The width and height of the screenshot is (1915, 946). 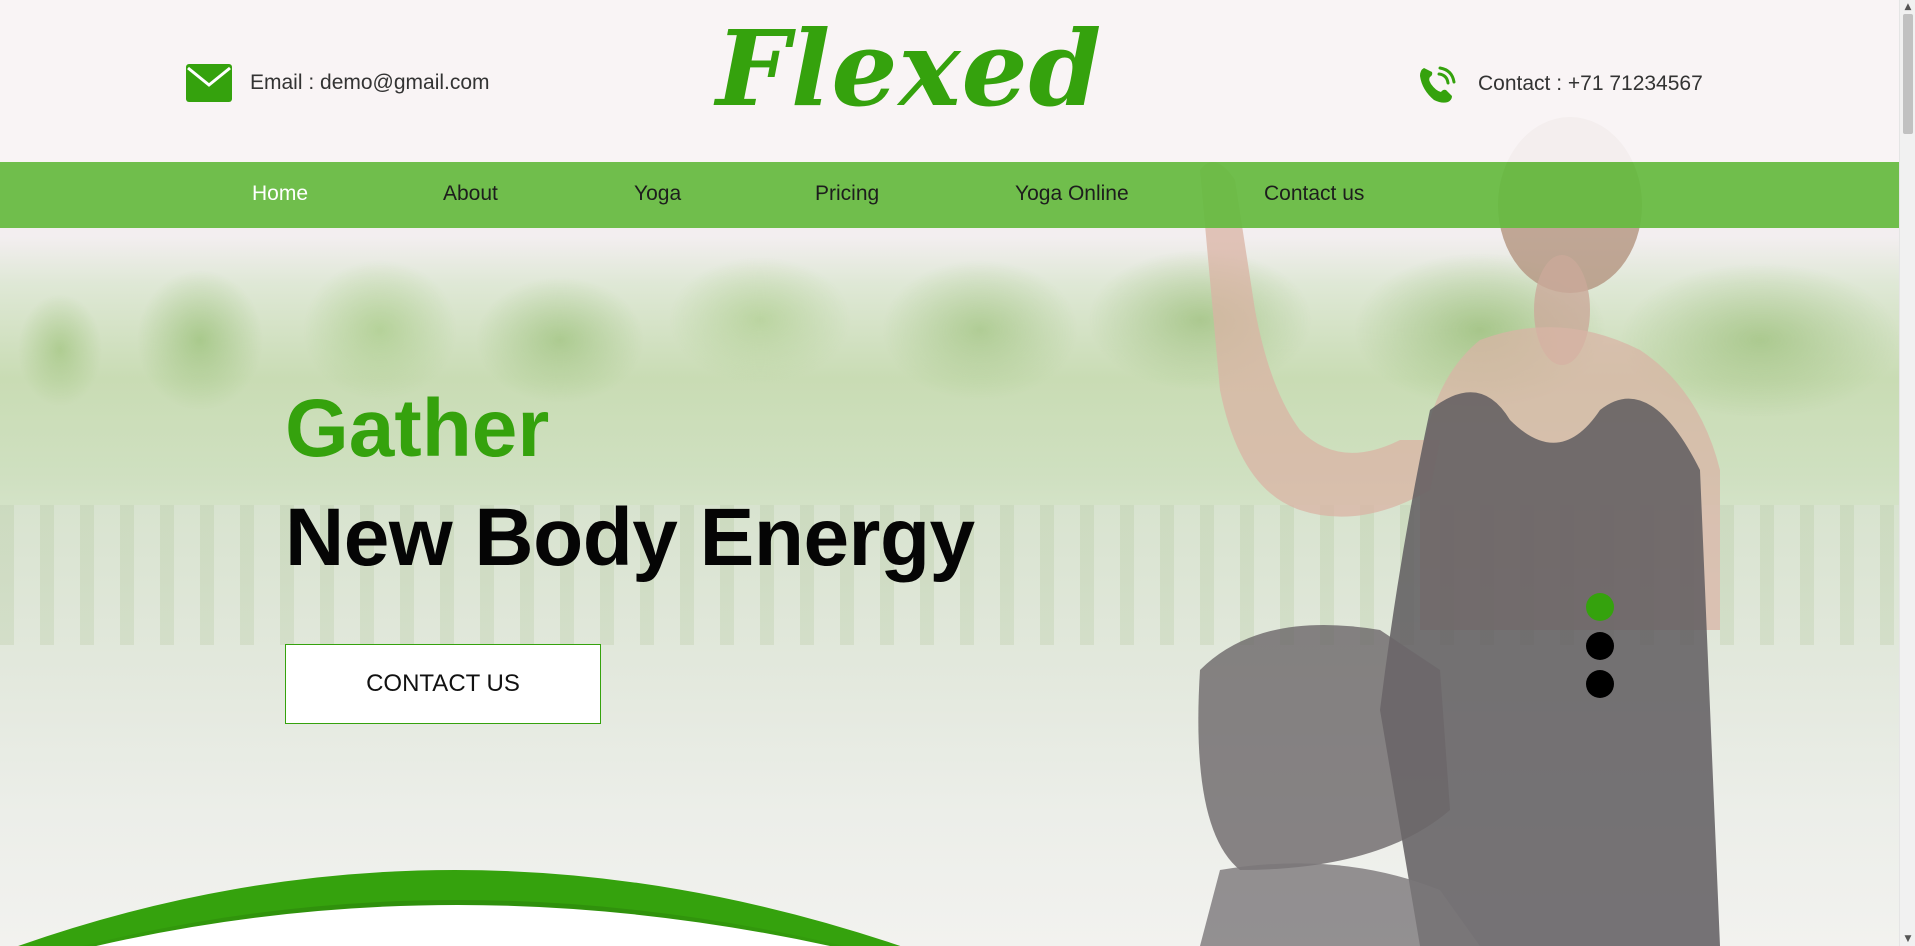 What do you see at coordinates (1438, 84) in the screenshot?
I see `phone-icon` at bounding box center [1438, 84].